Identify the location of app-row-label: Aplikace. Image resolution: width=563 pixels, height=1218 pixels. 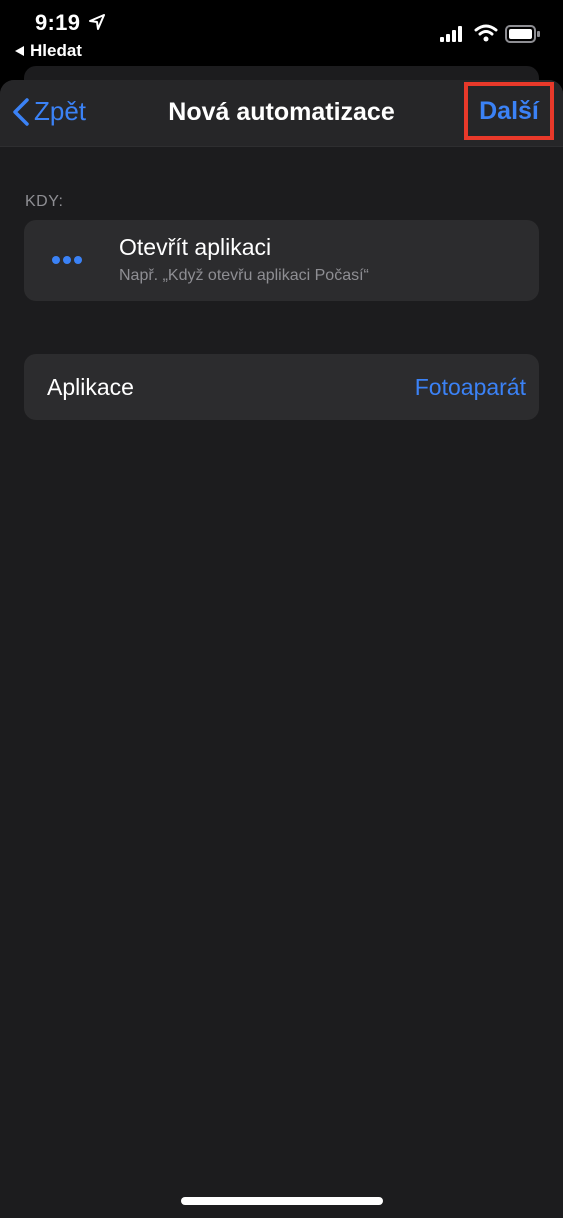
(90, 387).